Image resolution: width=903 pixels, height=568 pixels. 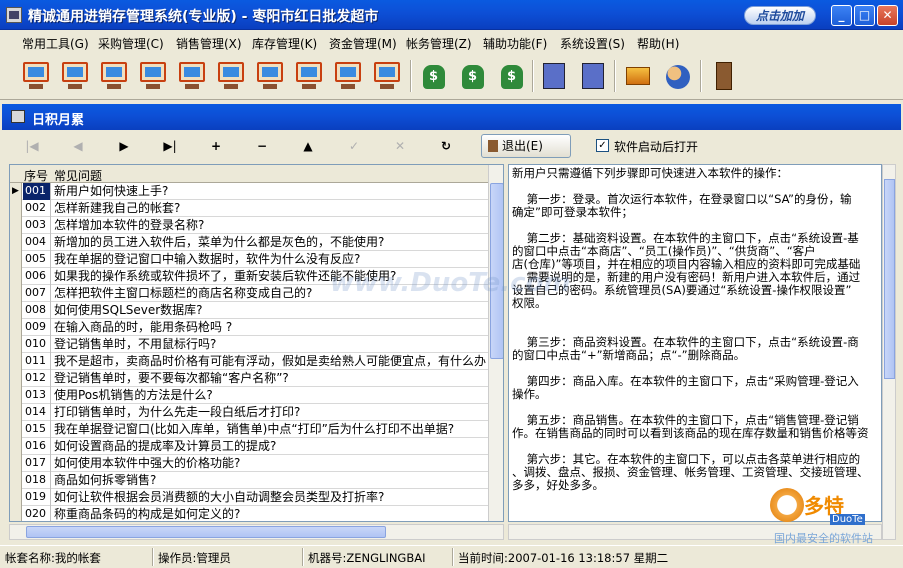 I want to click on cell-no: 005, so click(x=37, y=259).